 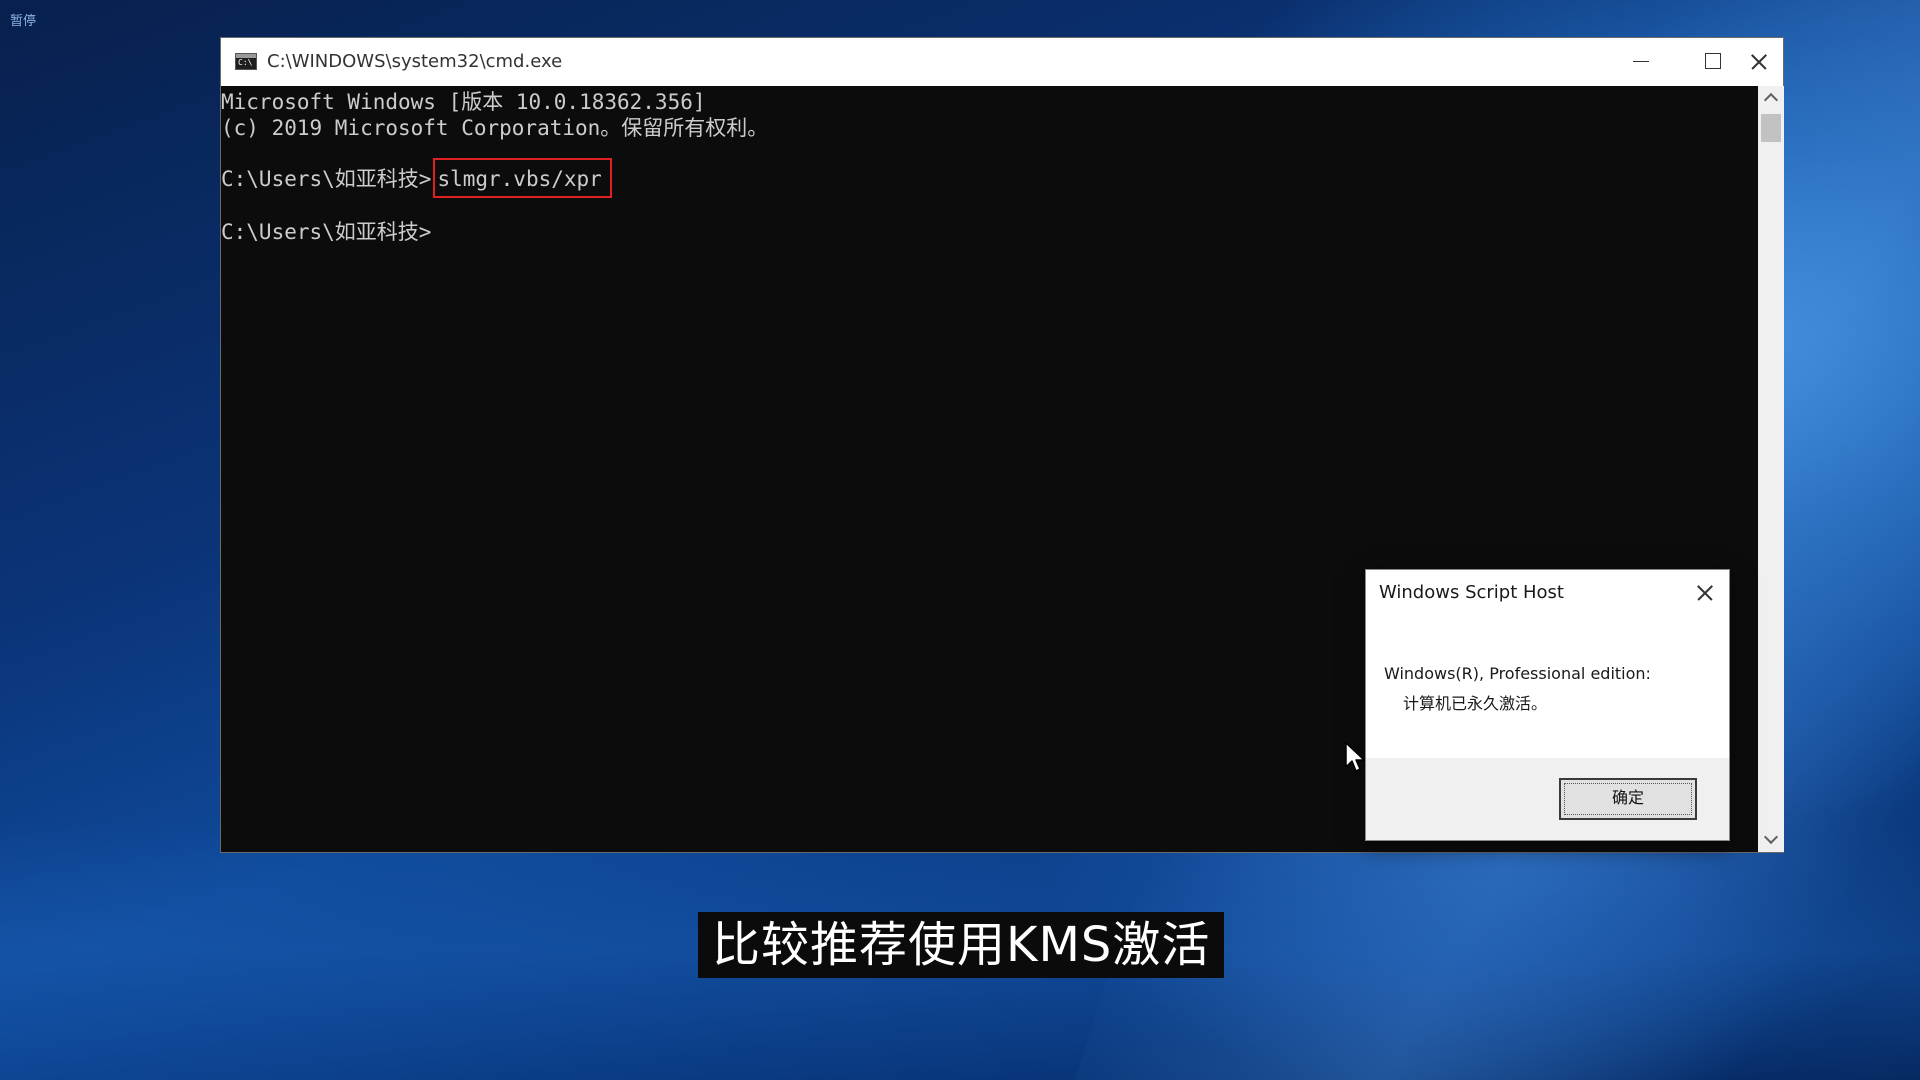 What do you see at coordinates (1355, 757) in the screenshot?
I see `mouse-pointer-icon` at bounding box center [1355, 757].